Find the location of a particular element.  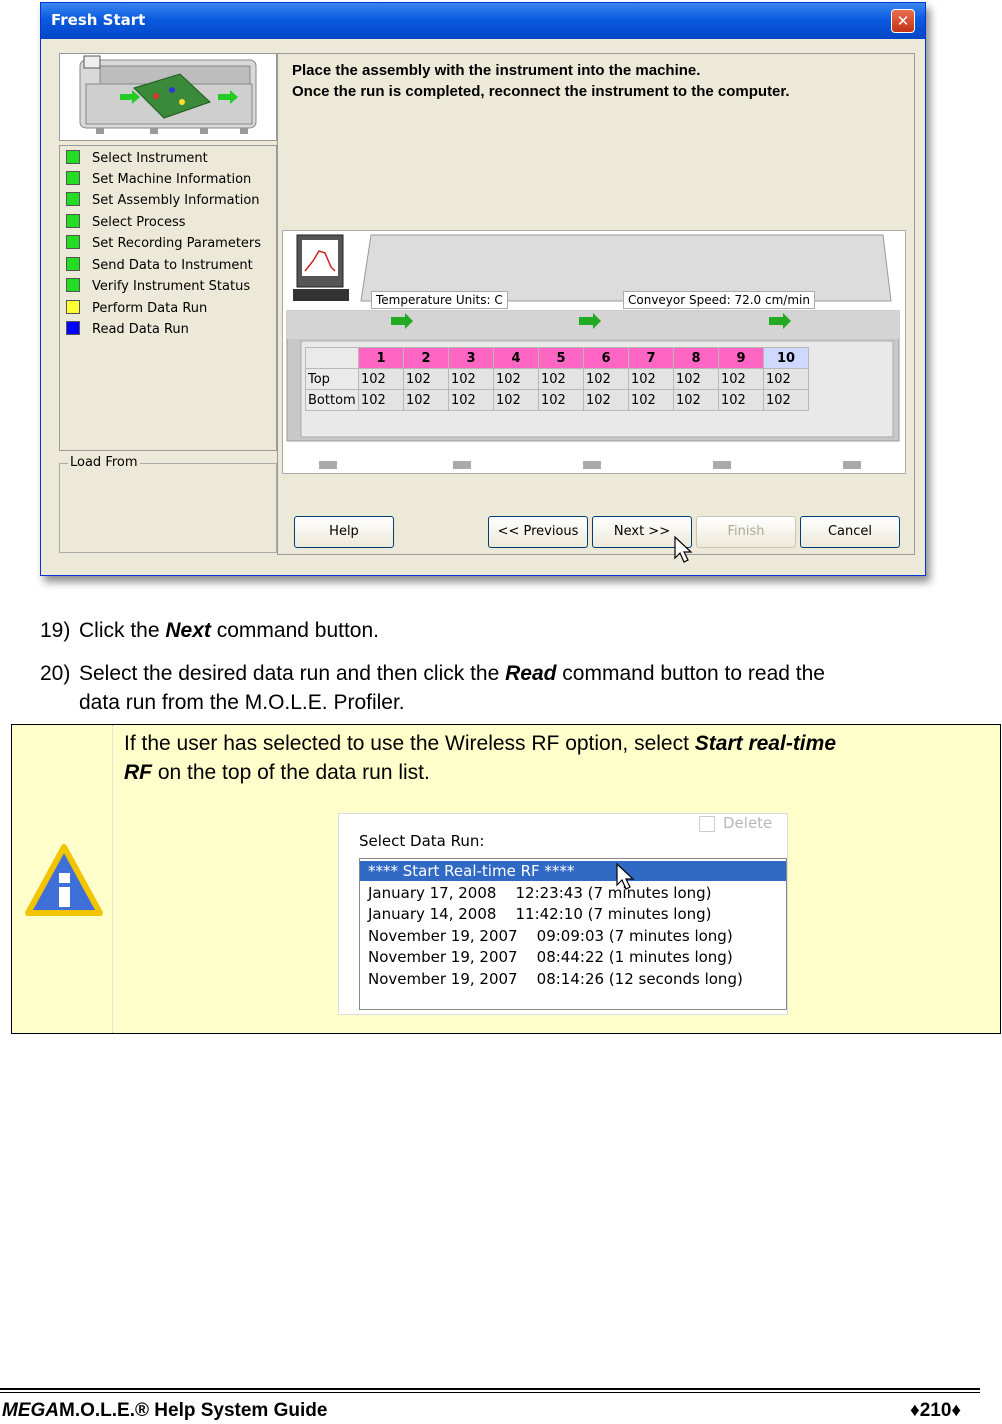

table-corner is located at coordinates (332, 358).